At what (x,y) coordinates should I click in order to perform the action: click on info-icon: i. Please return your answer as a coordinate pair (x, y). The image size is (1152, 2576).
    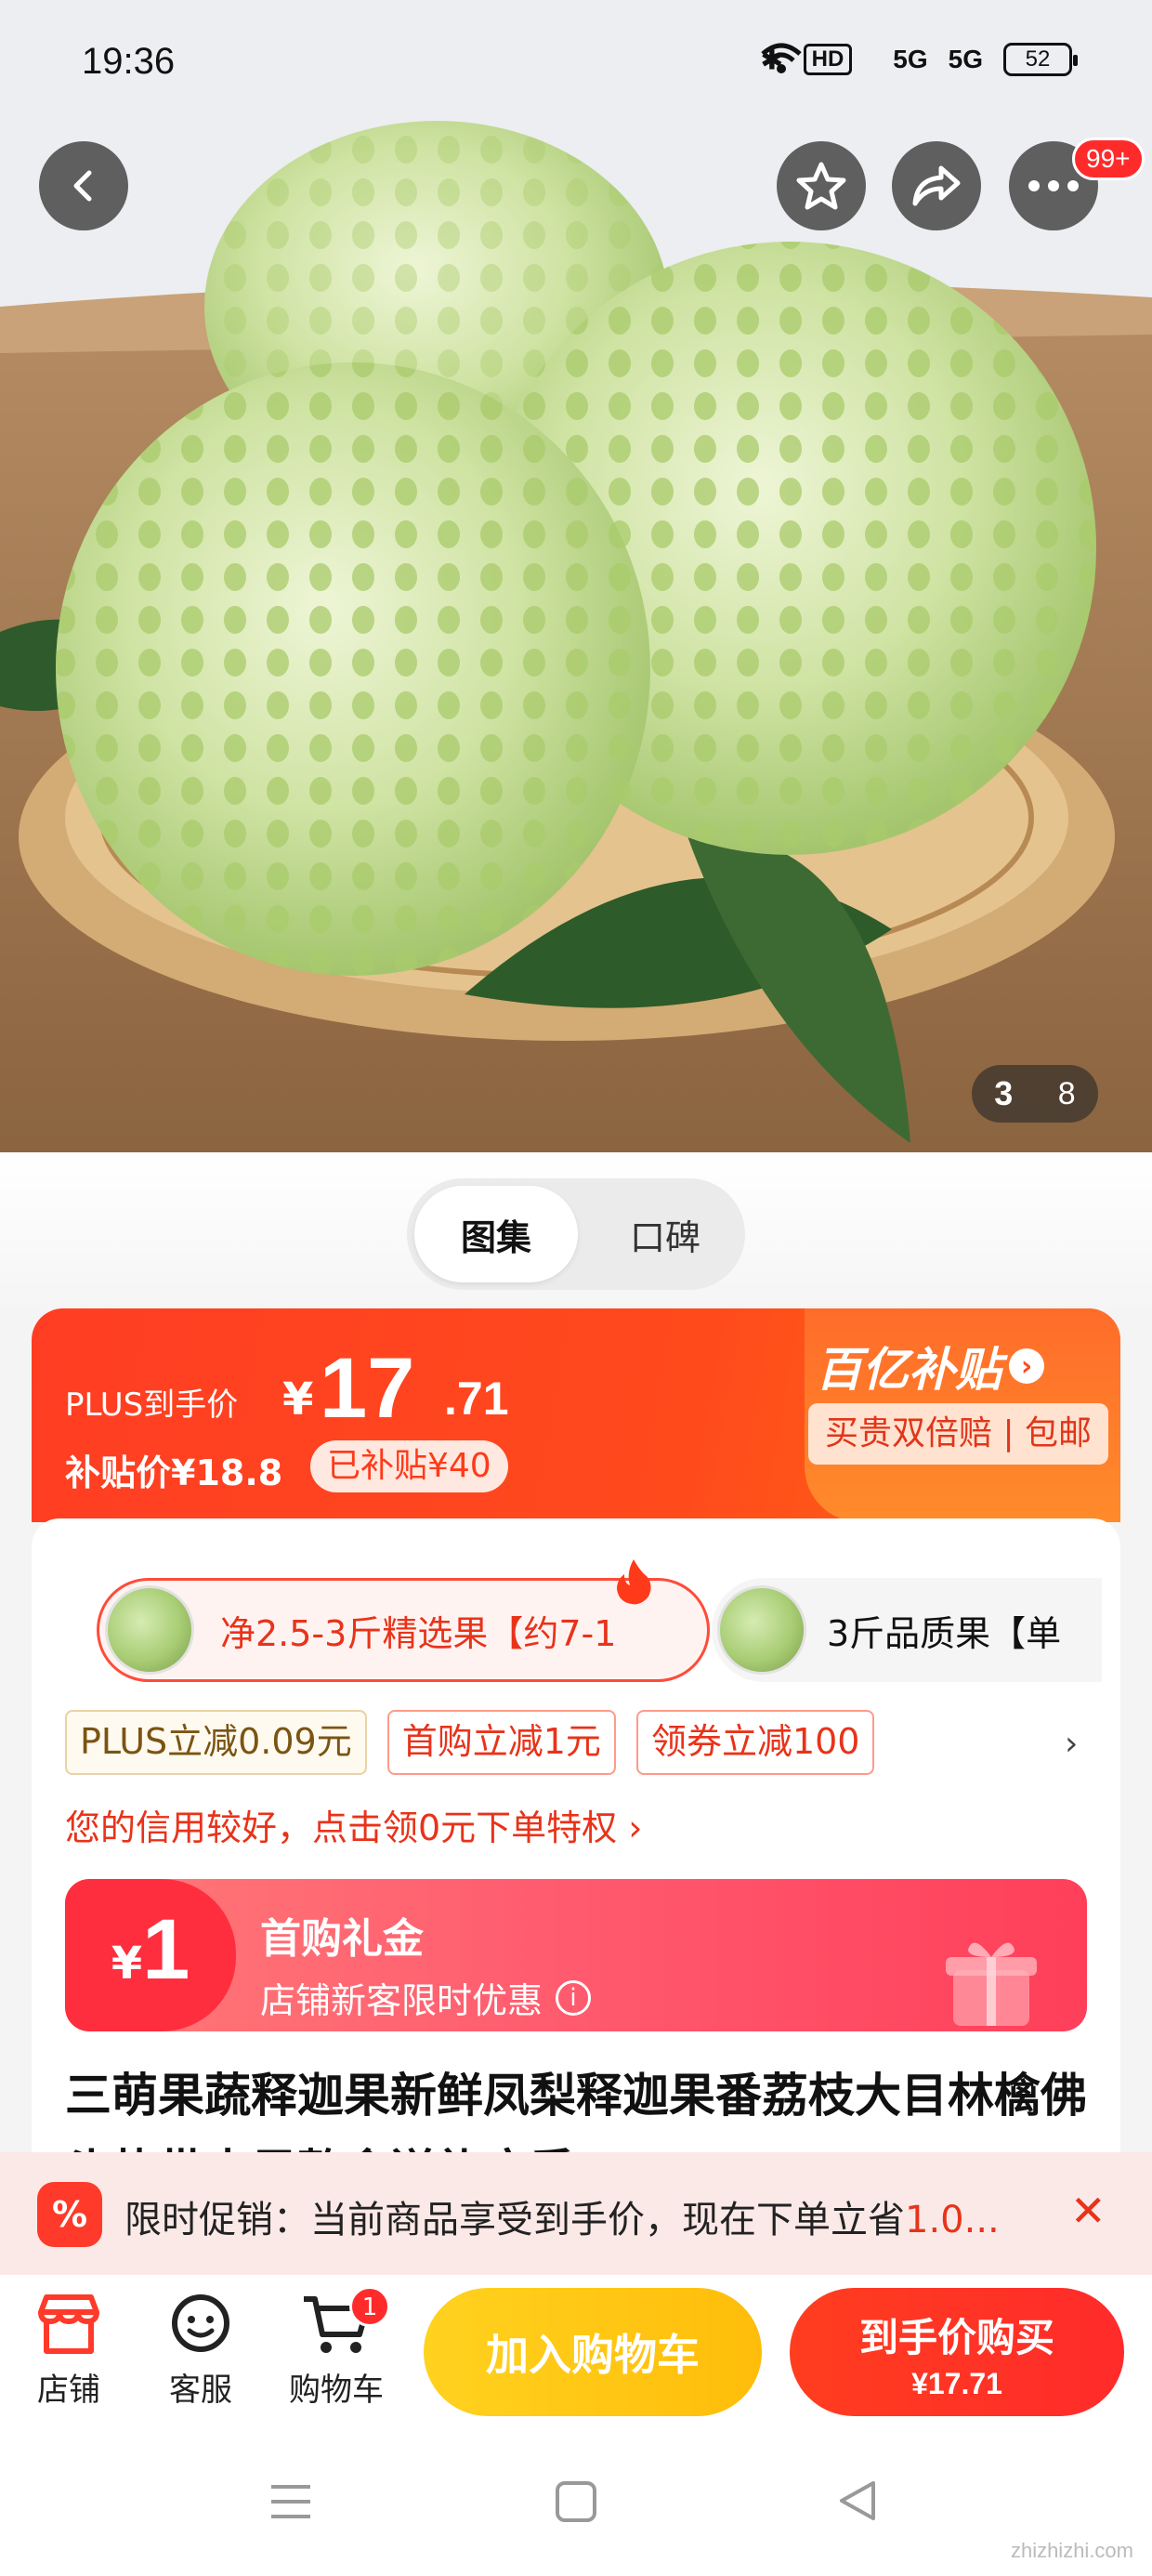
    Looking at the image, I should click on (574, 1997).